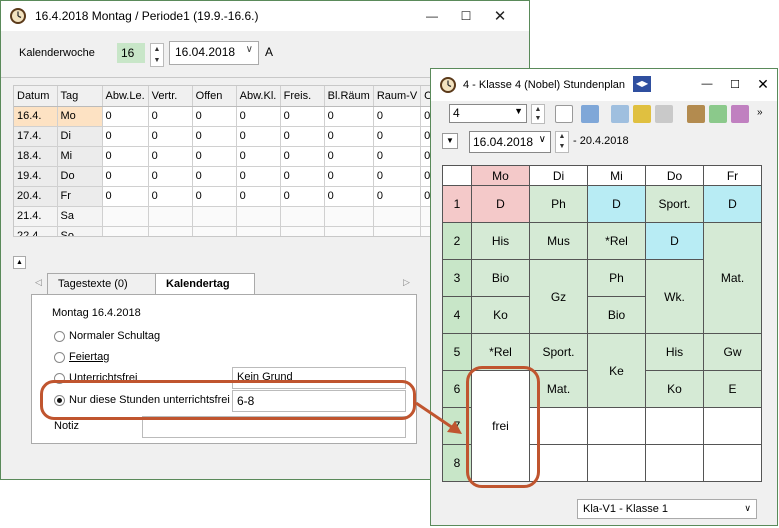  I want to click on collapse-toggle-icon: ▲, so click(19, 262).